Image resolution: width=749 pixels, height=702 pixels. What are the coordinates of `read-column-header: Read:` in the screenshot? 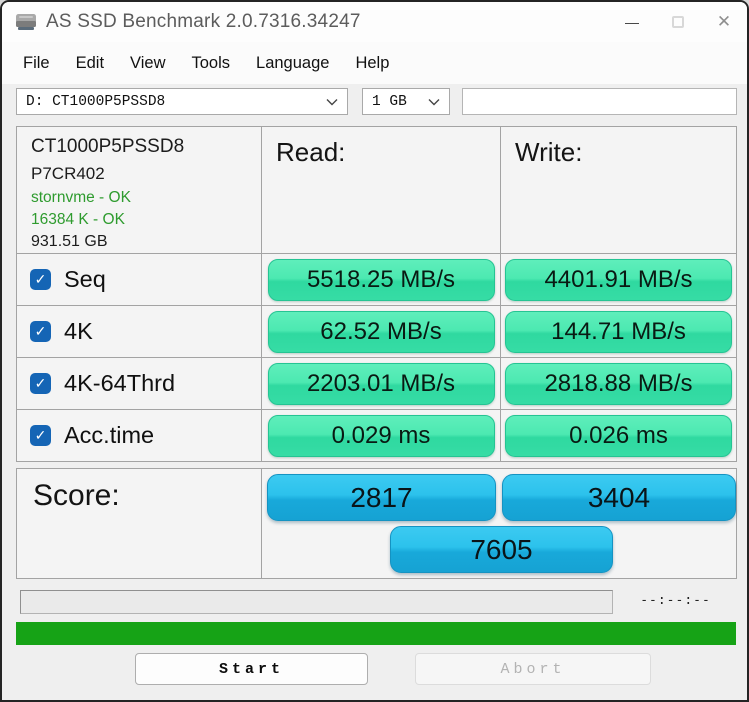 It's located at (381, 190).